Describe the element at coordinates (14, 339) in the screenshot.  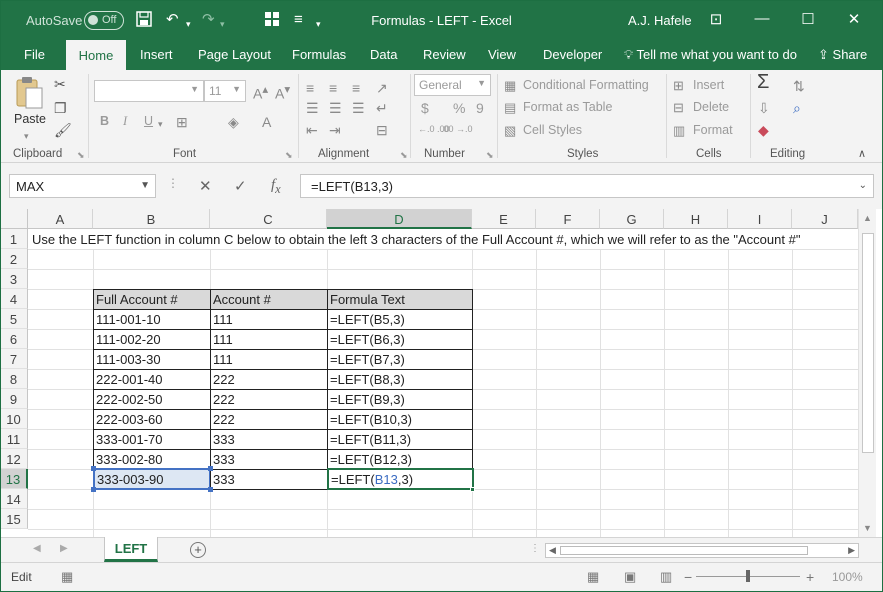
I see `row-header: 6` at that location.